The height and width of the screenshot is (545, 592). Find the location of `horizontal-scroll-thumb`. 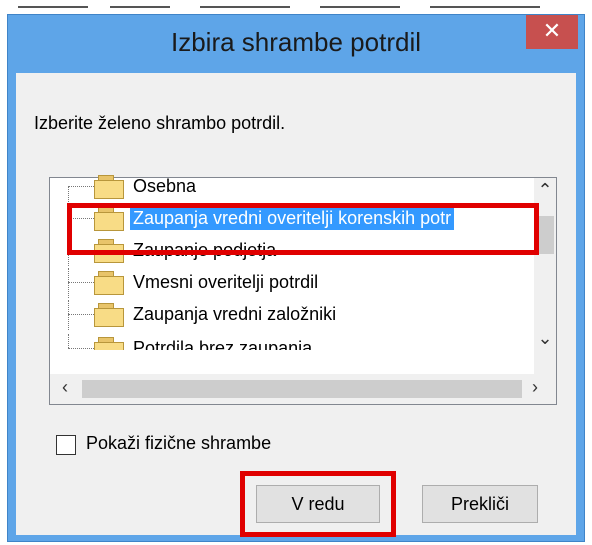

horizontal-scroll-thumb is located at coordinates (302, 389).